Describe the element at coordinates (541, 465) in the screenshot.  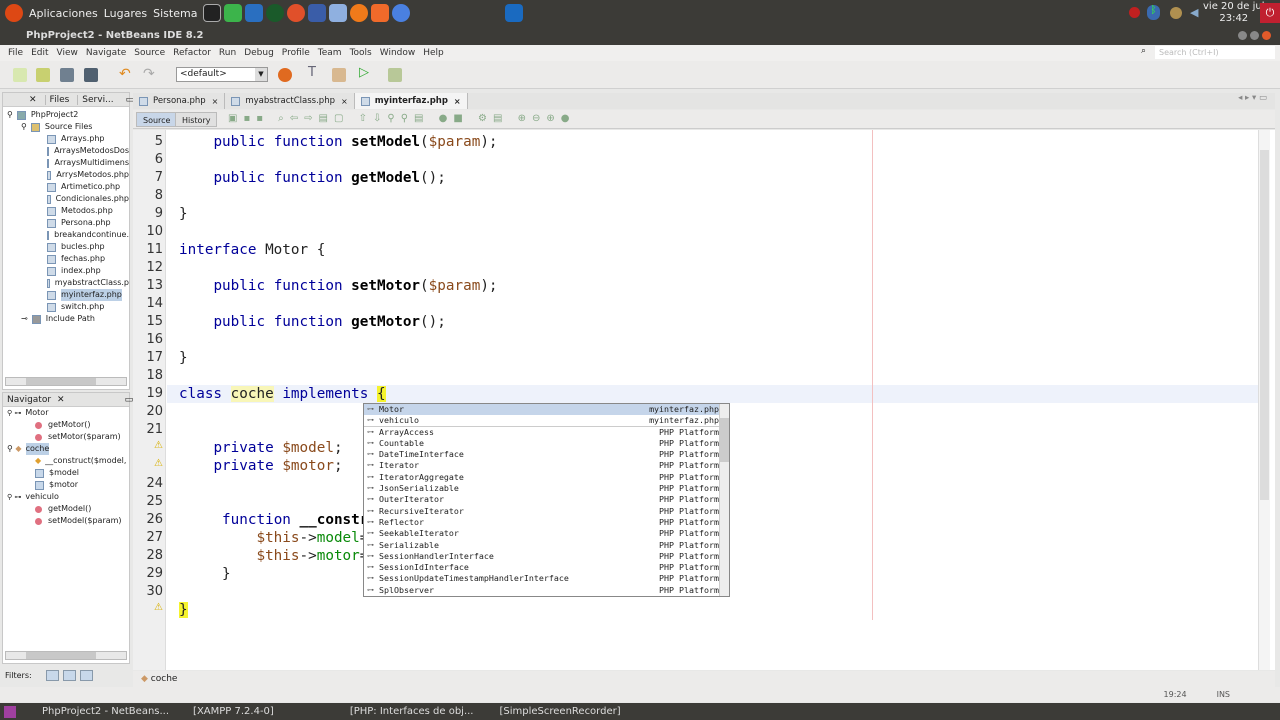
I see `completion-item: ⊶ Iterator PHP Platform` at that location.